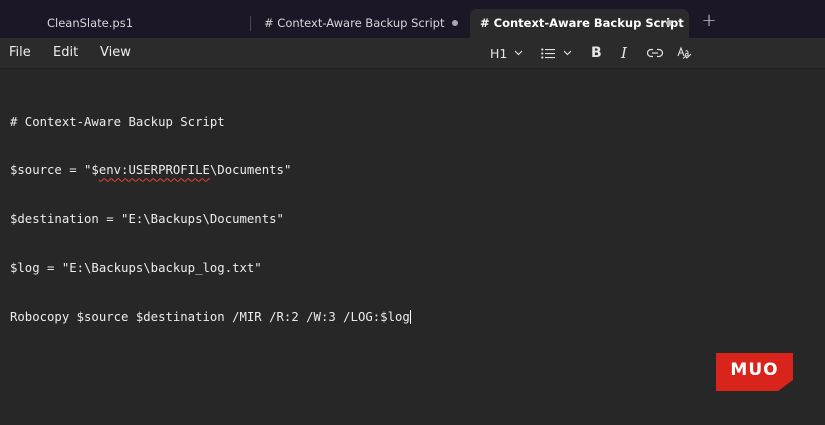 This screenshot has height=425, width=825. I want to click on list-dropdown, so click(556, 53).